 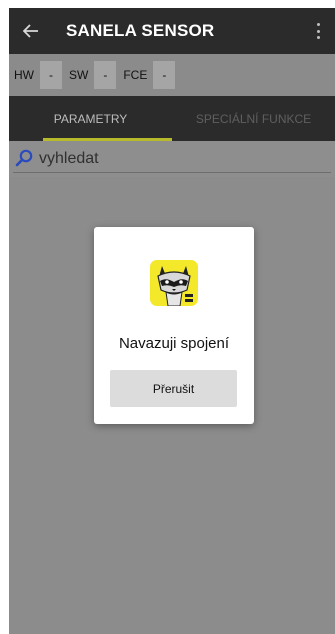 I want to click on overflow-menu-button, so click(x=319, y=31).